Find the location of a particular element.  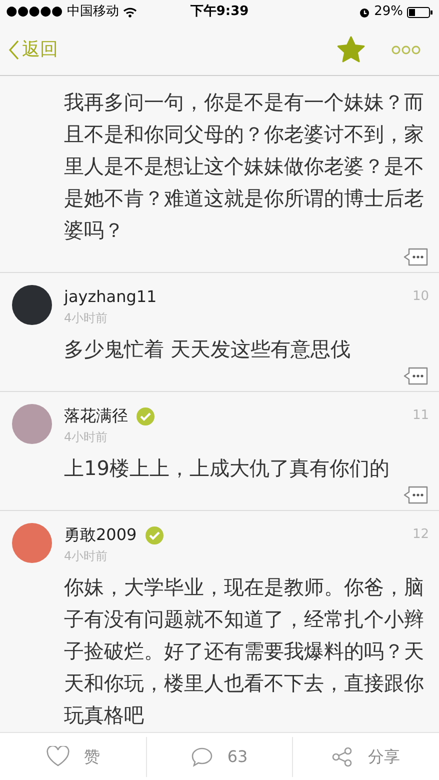

battery-icon is located at coordinates (420, 12).